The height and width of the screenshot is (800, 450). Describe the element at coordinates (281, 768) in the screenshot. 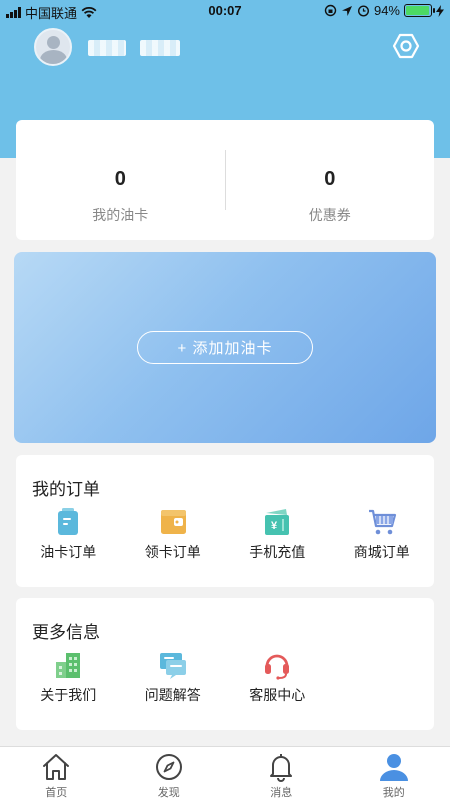

I see `bell-icon` at that location.